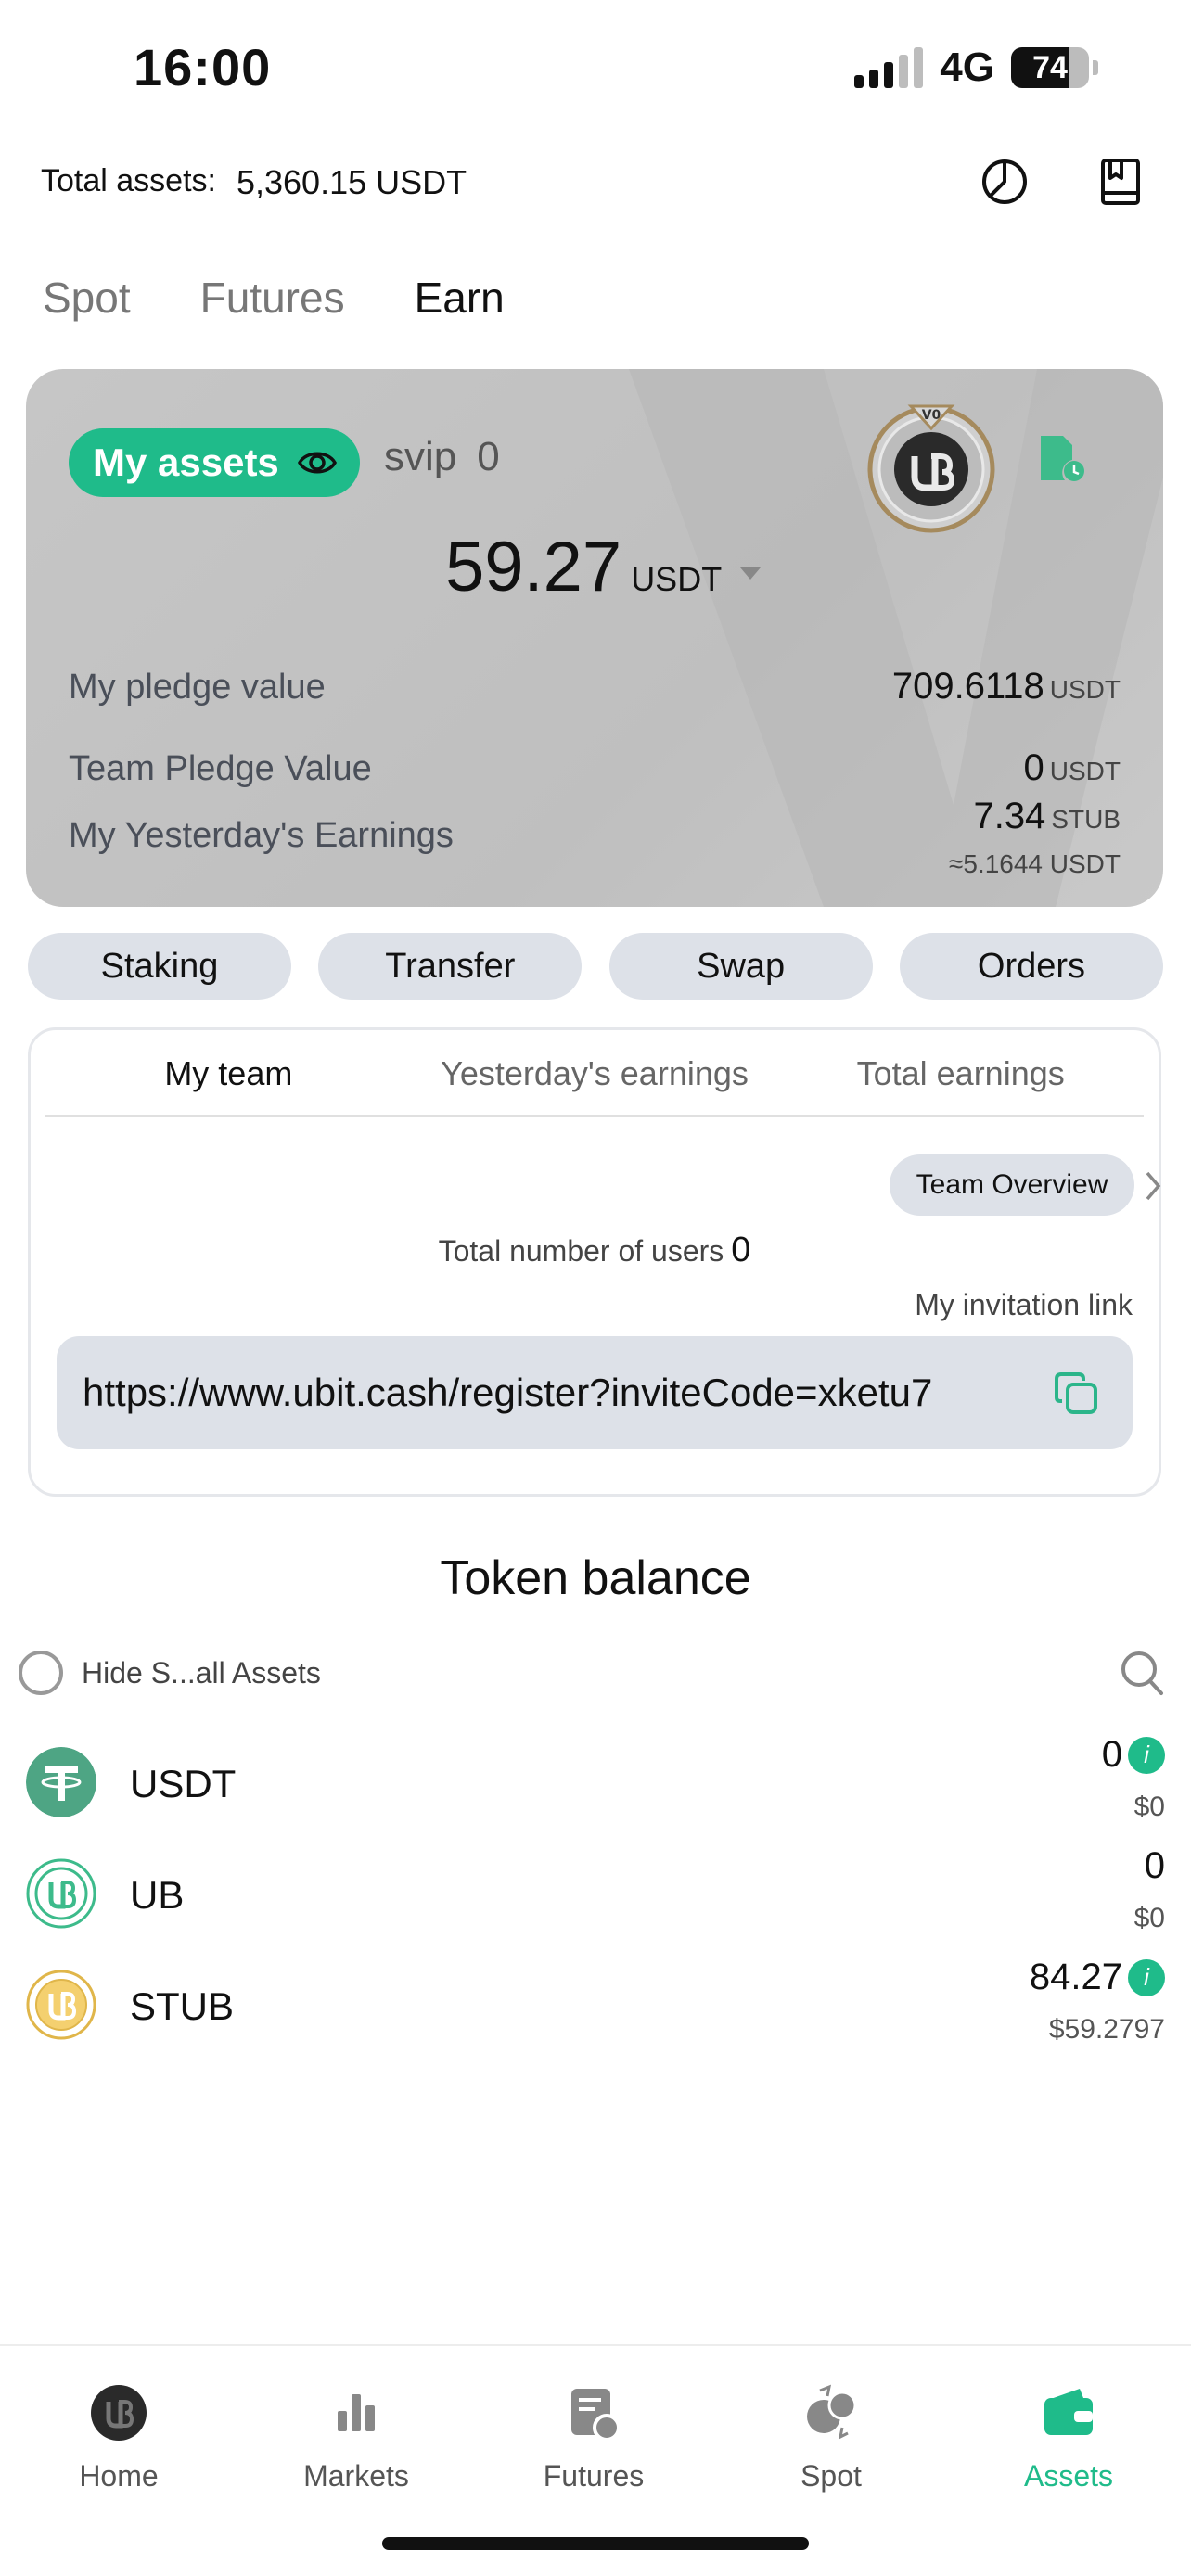  What do you see at coordinates (1005, 182) in the screenshot?
I see `pie-chart-icon` at bounding box center [1005, 182].